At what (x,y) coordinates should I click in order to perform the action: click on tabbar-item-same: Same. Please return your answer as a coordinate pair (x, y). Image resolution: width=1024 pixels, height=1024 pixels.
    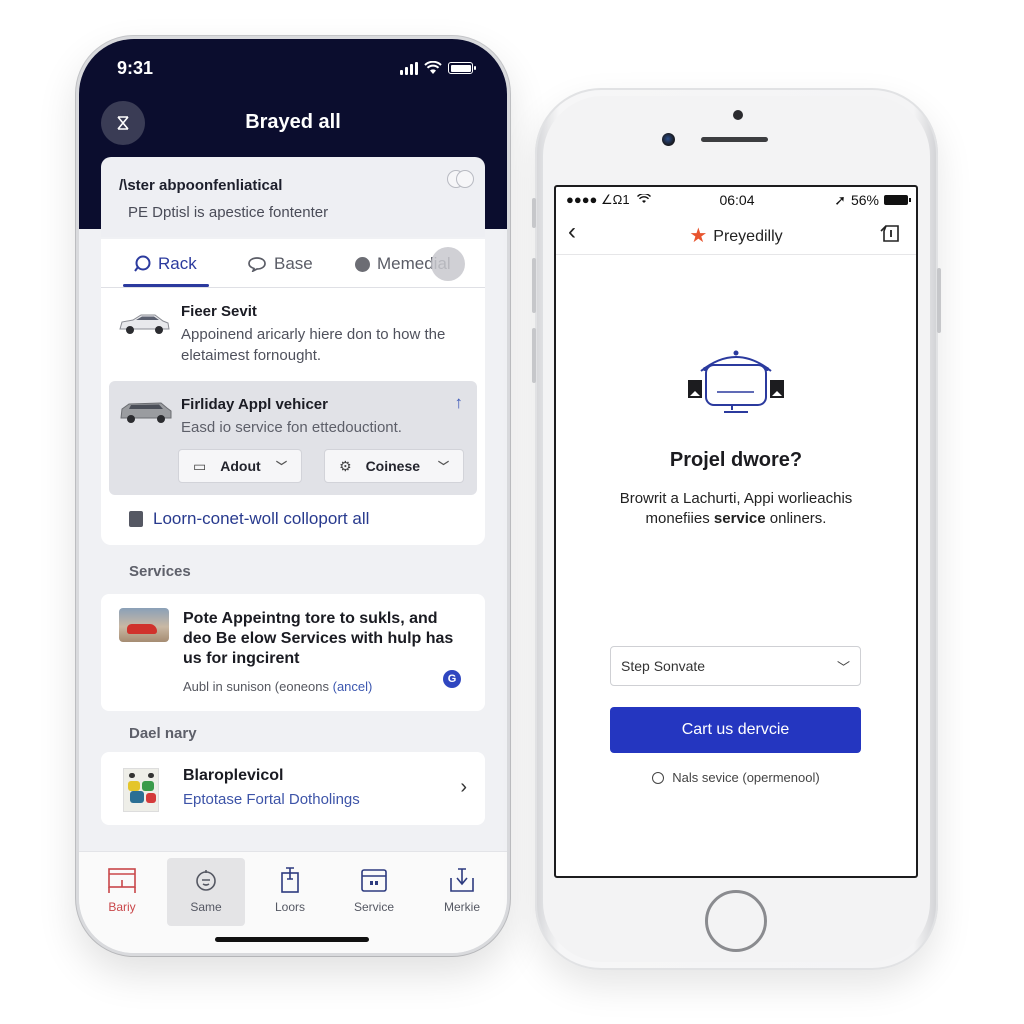
    Looking at the image, I should click on (206, 892).